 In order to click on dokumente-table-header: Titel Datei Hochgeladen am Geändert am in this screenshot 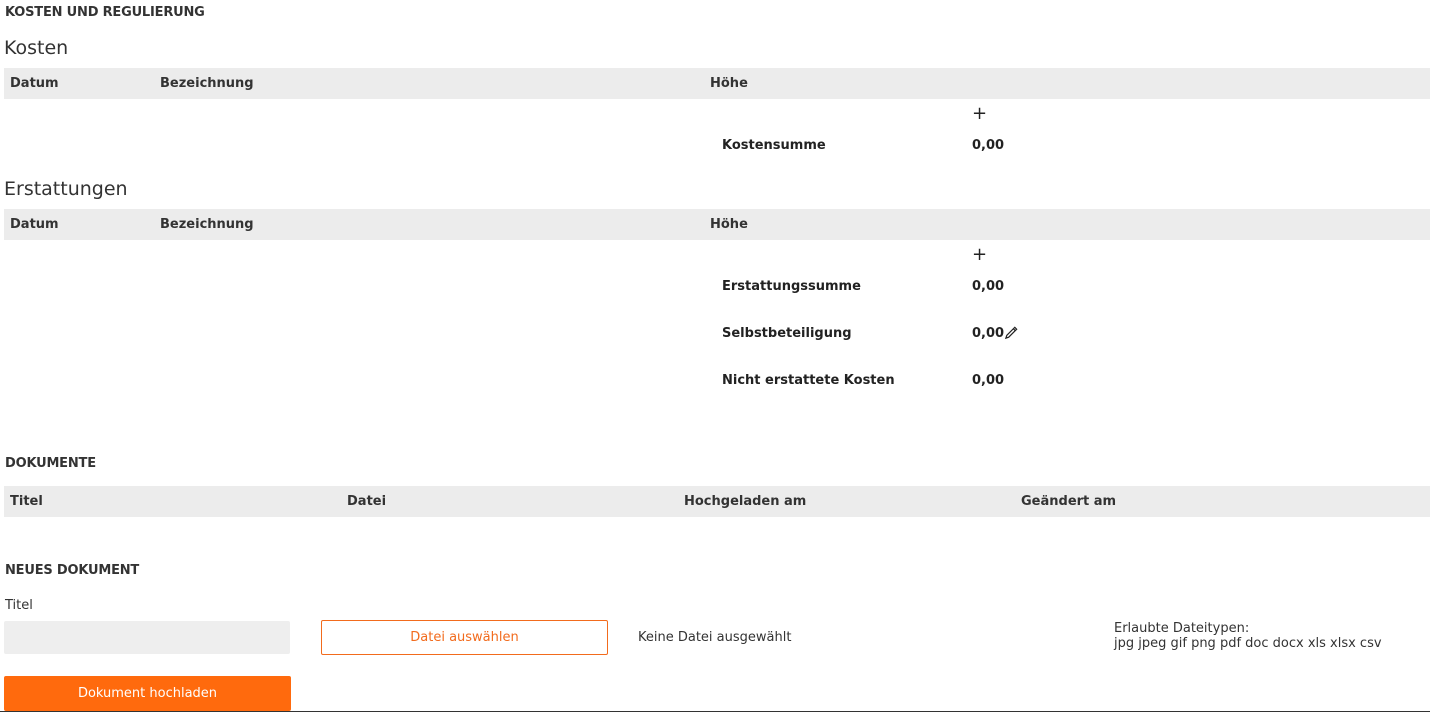, I will do `click(717, 501)`.